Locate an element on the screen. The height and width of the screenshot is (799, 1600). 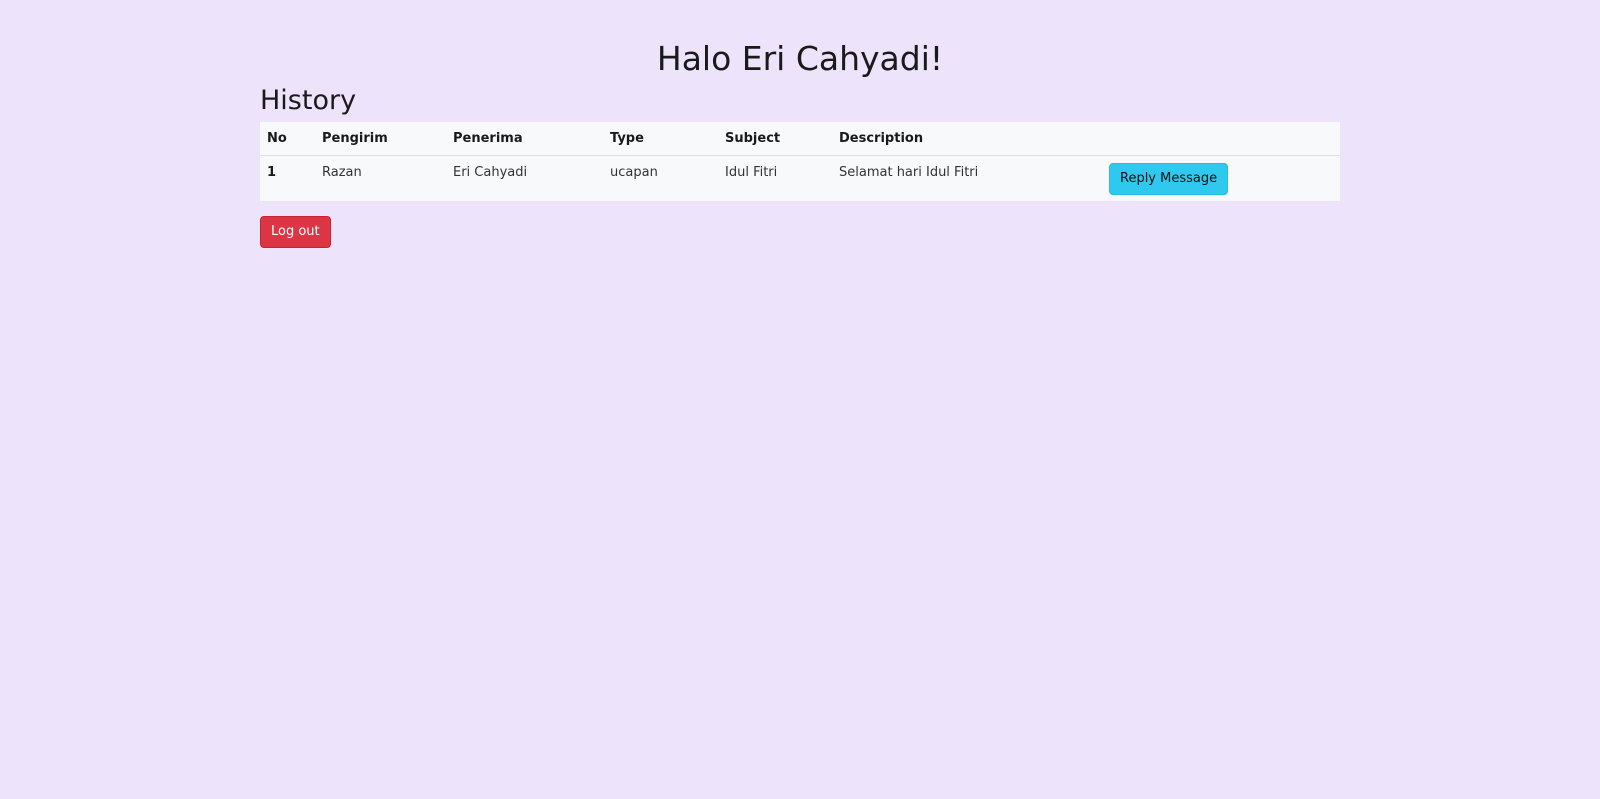
logout-button: Log out is located at coordinates (295, 231).